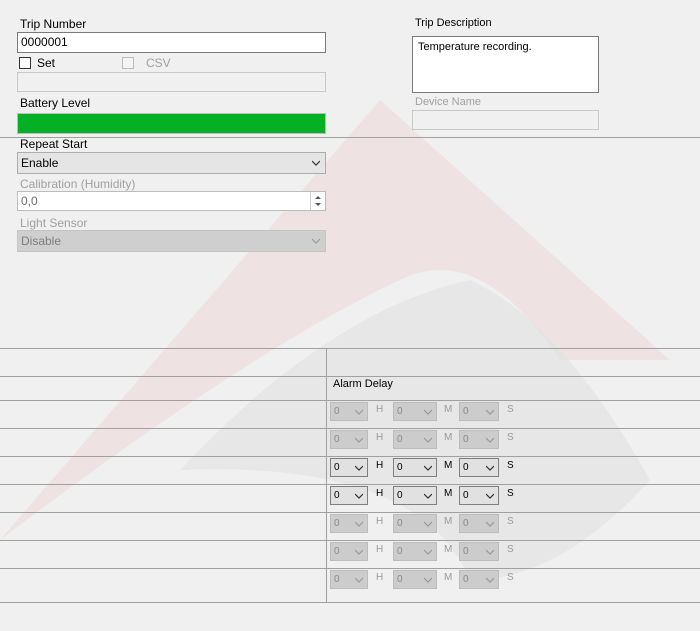 This screenshot has height=631, width=700. I want to click on trip-description-textarea: Temperature recording., so click(505, 64).